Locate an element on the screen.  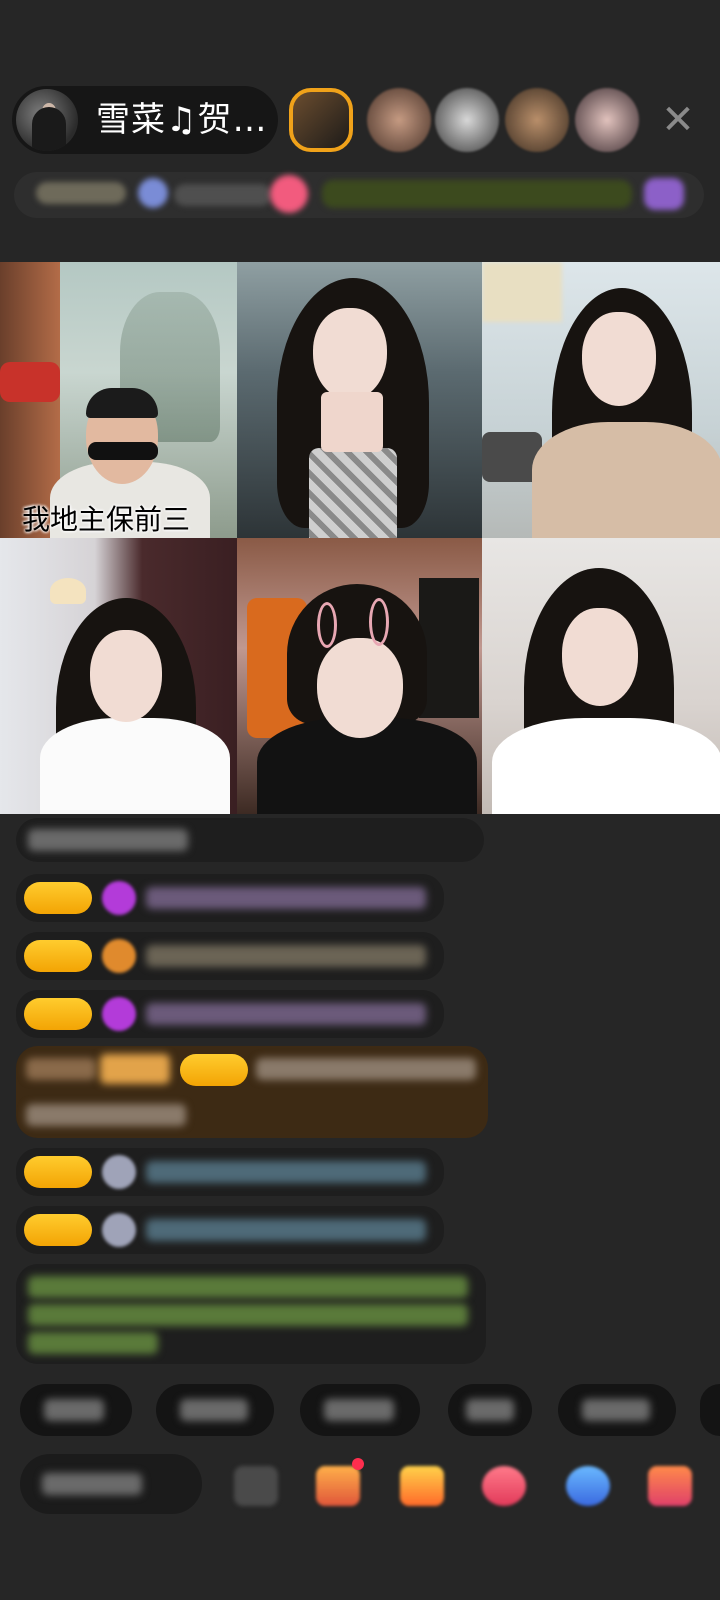
notification-dot is located at coordinates (358, 1464).